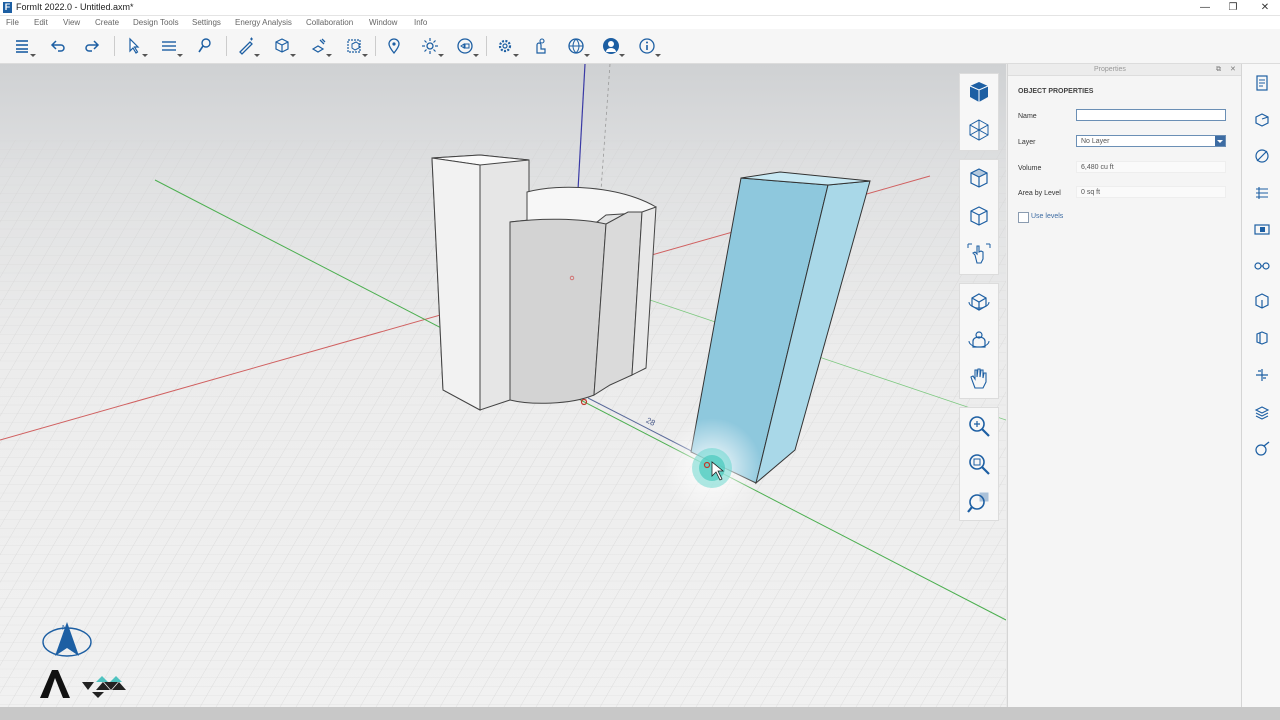 The width and height of the screenshot is (1280, 720). Describe the element at coordinates (92, 46) in the screenshot. I see `redo-icon` at that location.